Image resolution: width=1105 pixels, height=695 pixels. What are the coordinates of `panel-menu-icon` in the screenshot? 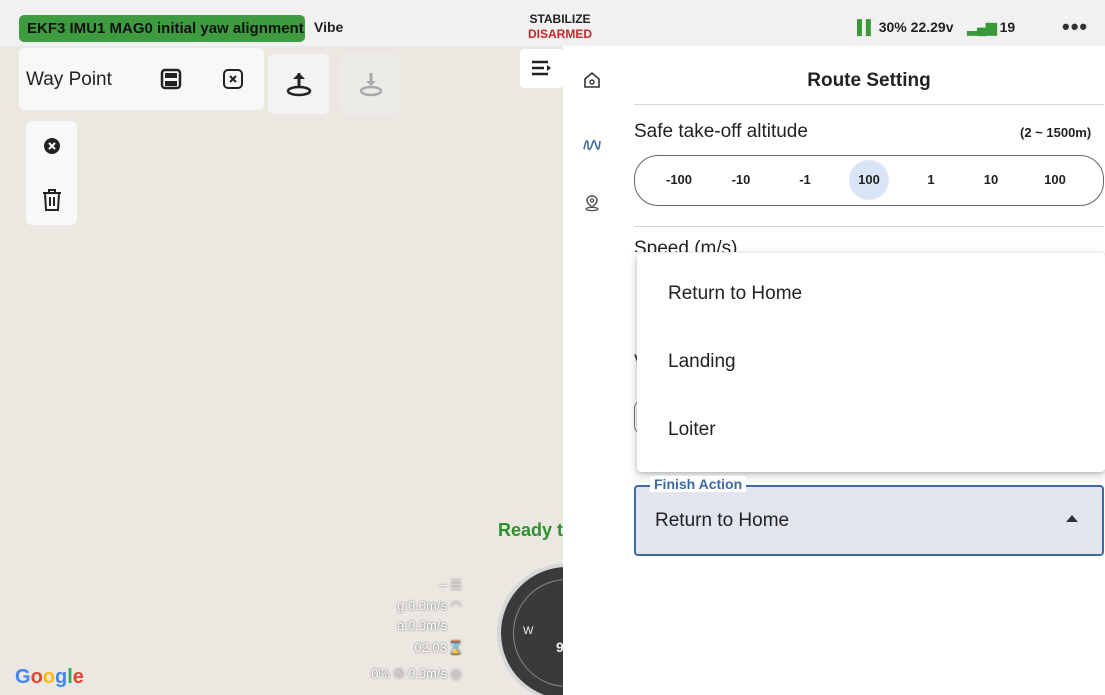 It's located at (541, 68).